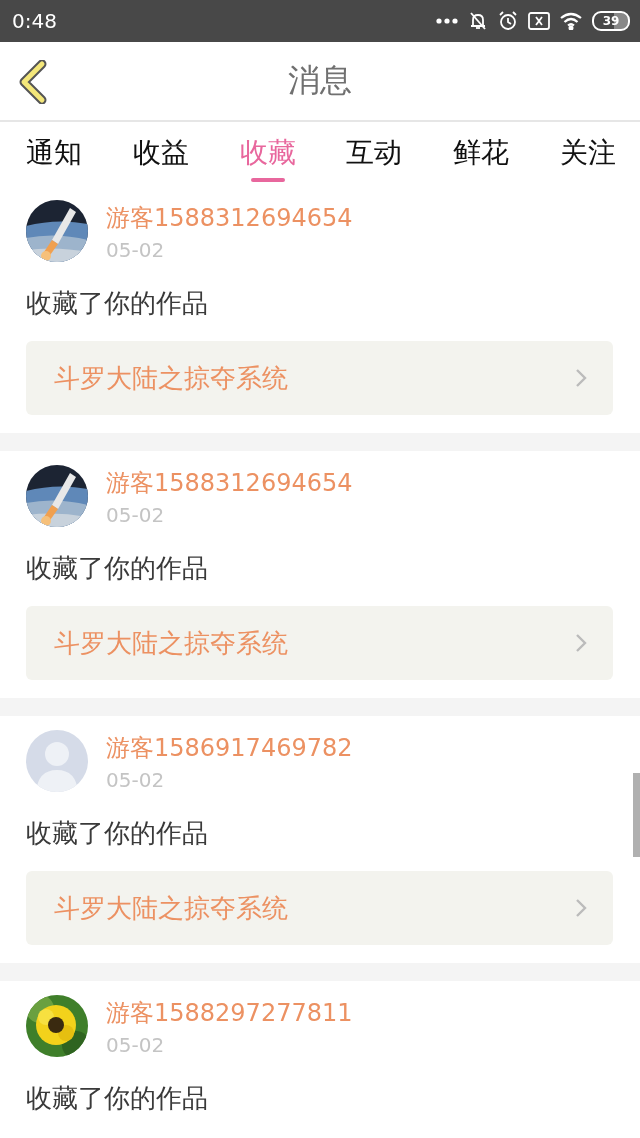 The image size is (640, 1138). Describe the element at coordinates (160, 154) in the screenshot. I see `tab: 收益` at that location.